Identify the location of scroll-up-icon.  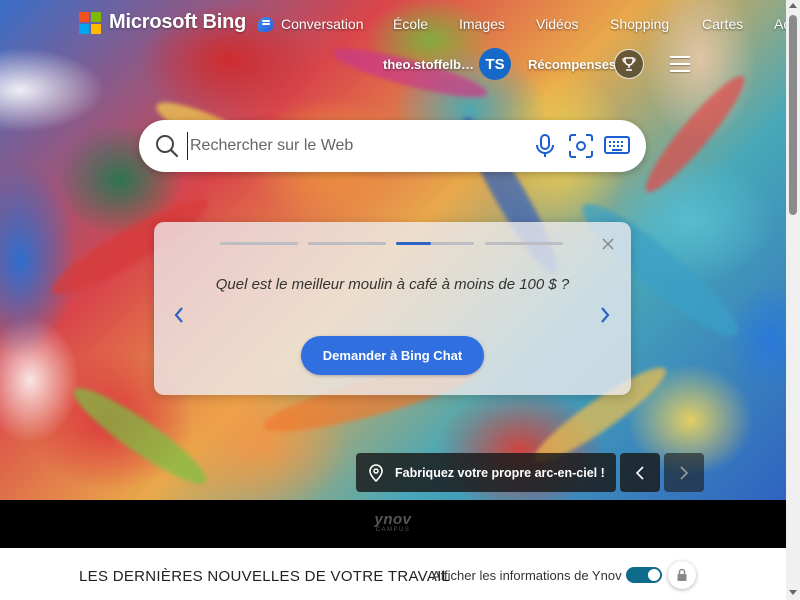
(793, 5).